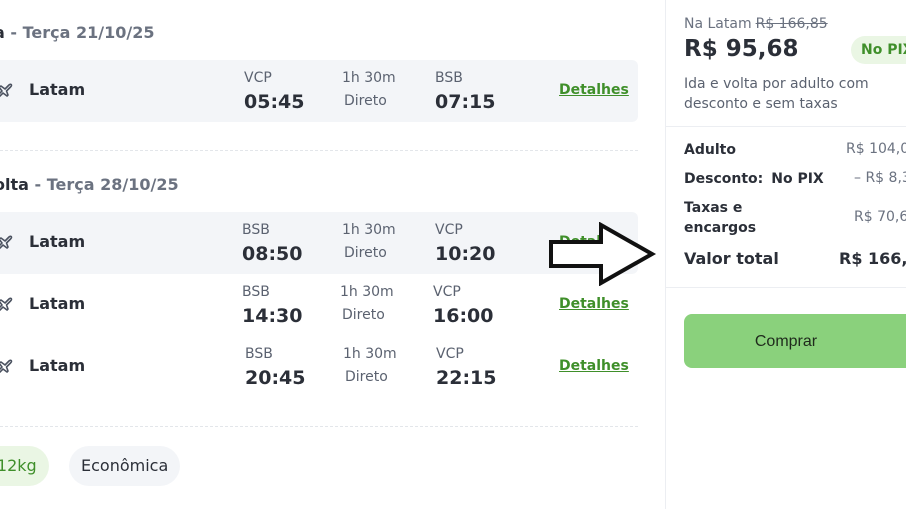  What do you see at coordinates (876, 149) in the screenshot?
I see `adult-value: R$ 104,00` at bounding box center [876, 149].